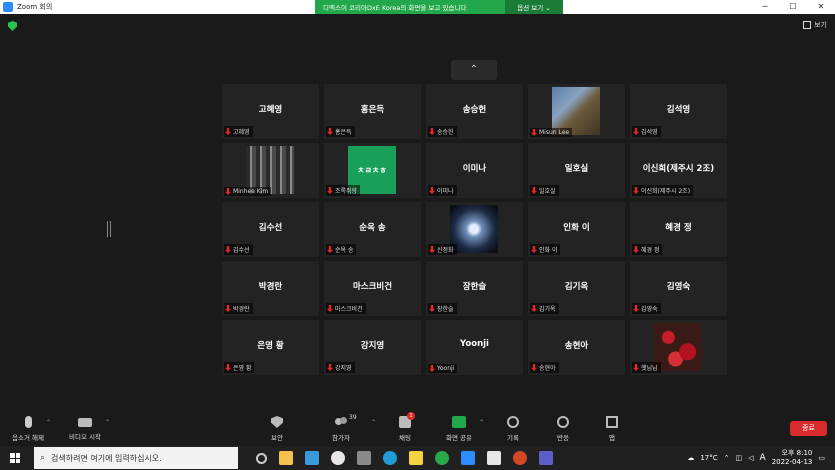  Describe the element at coordinates (270, 288) in the screenshot. I see `participant-tile: 박경란 박경란` at that location.